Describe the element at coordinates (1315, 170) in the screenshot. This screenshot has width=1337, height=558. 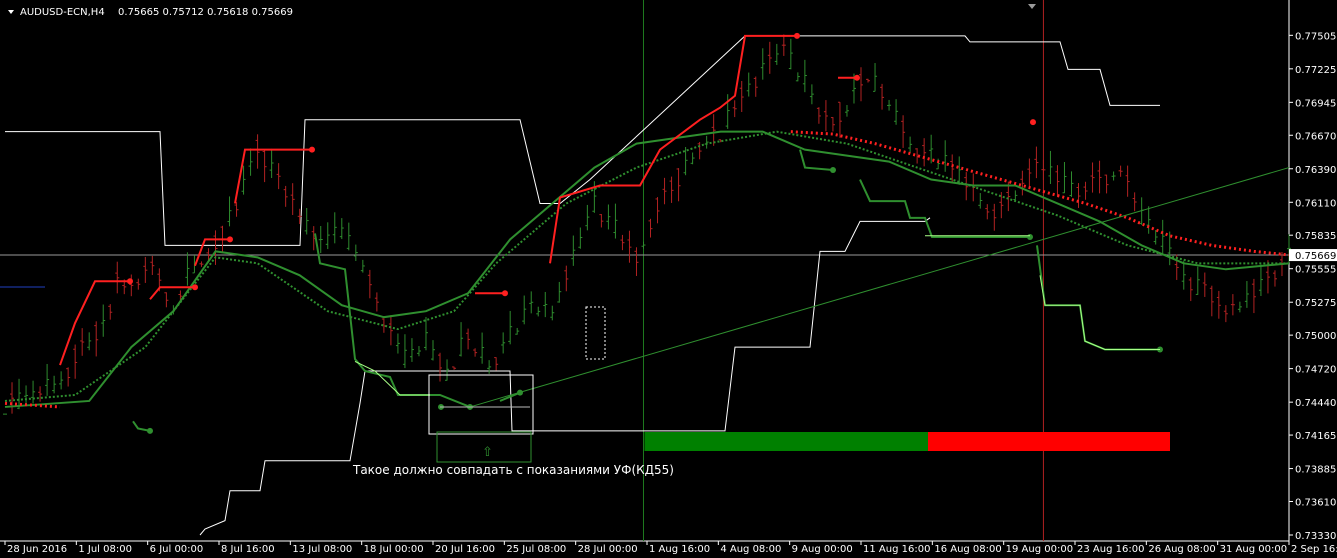
I see `price-tick-label: 0.76390` at that location.